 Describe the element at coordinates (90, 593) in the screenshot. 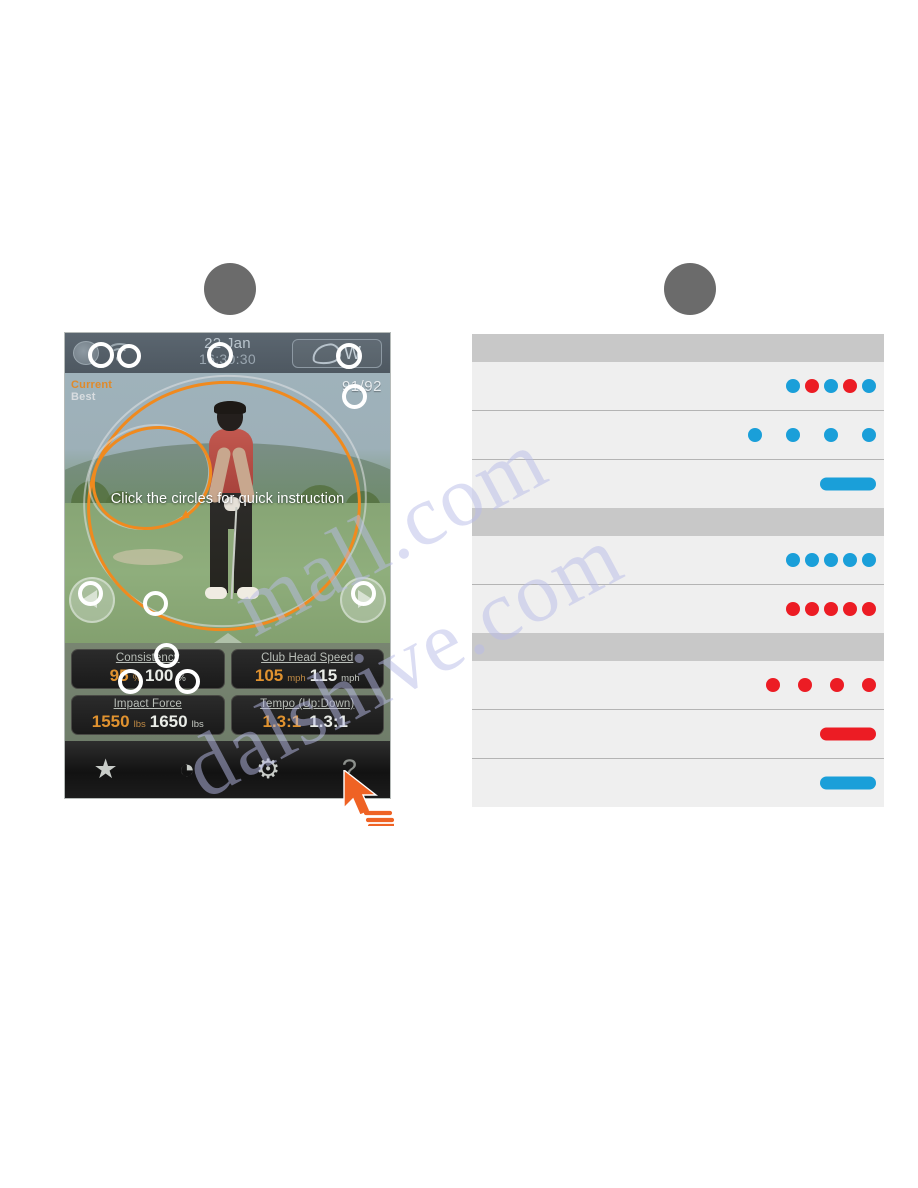

I see `hotspot-ring-prev` at that location.